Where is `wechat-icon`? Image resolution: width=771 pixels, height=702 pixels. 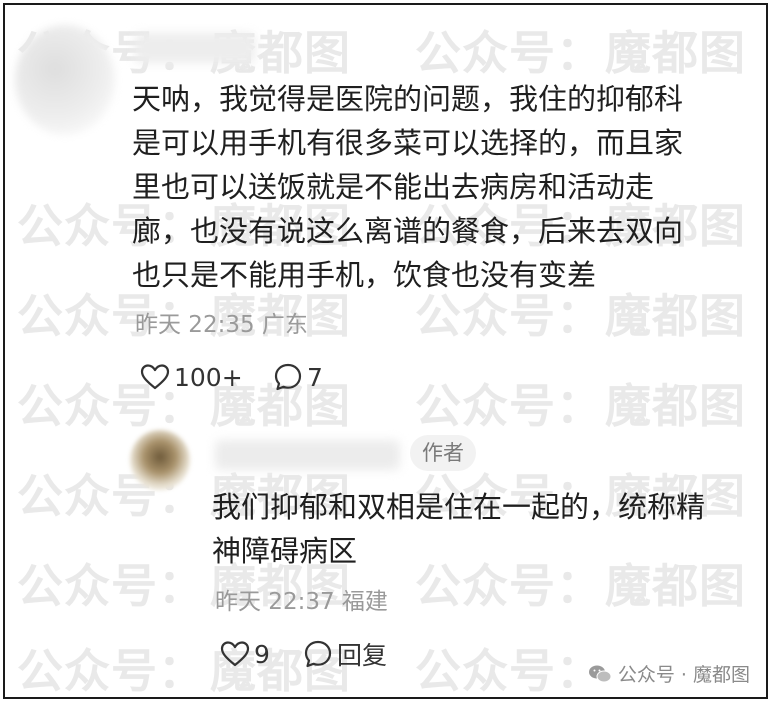
wechat-icon is located at coordinates (600, 674).